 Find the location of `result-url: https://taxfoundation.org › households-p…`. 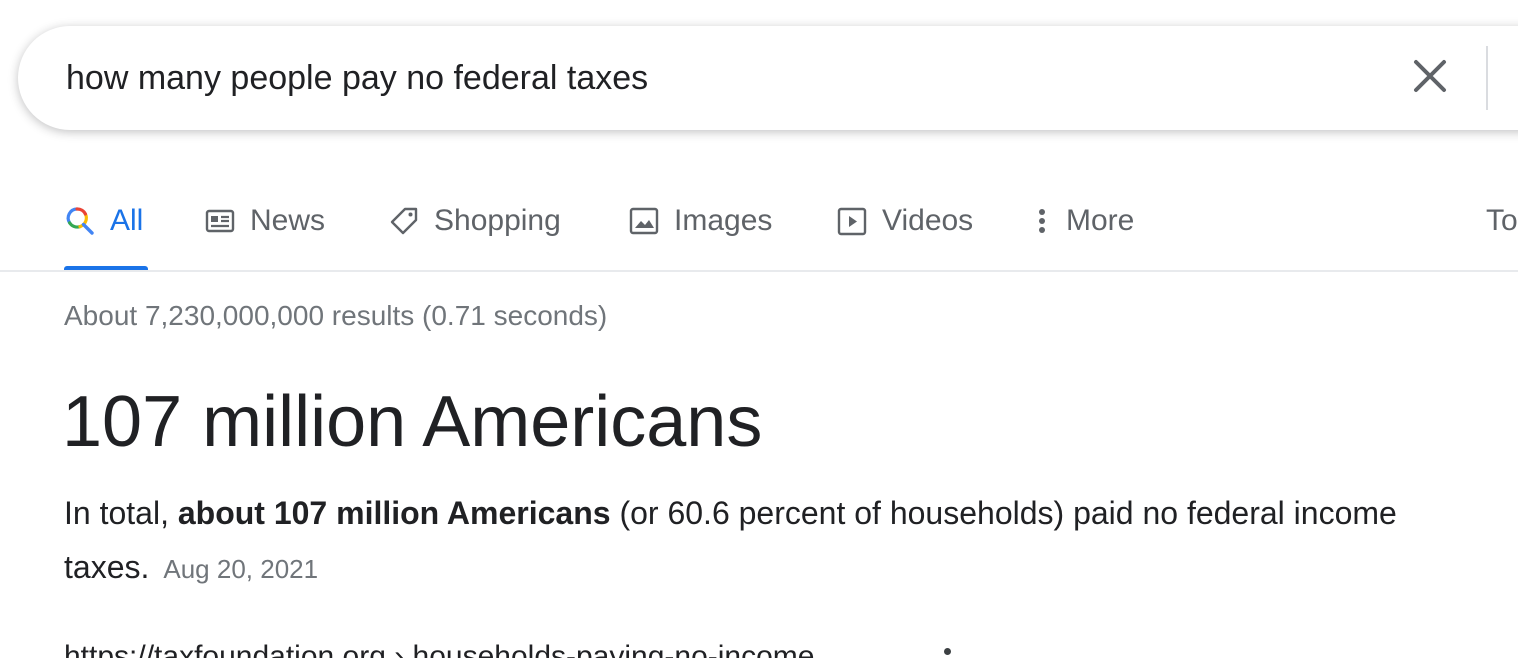

result-url: https://taxfoundation.org › households-p… is located at coordinates (439, 649).